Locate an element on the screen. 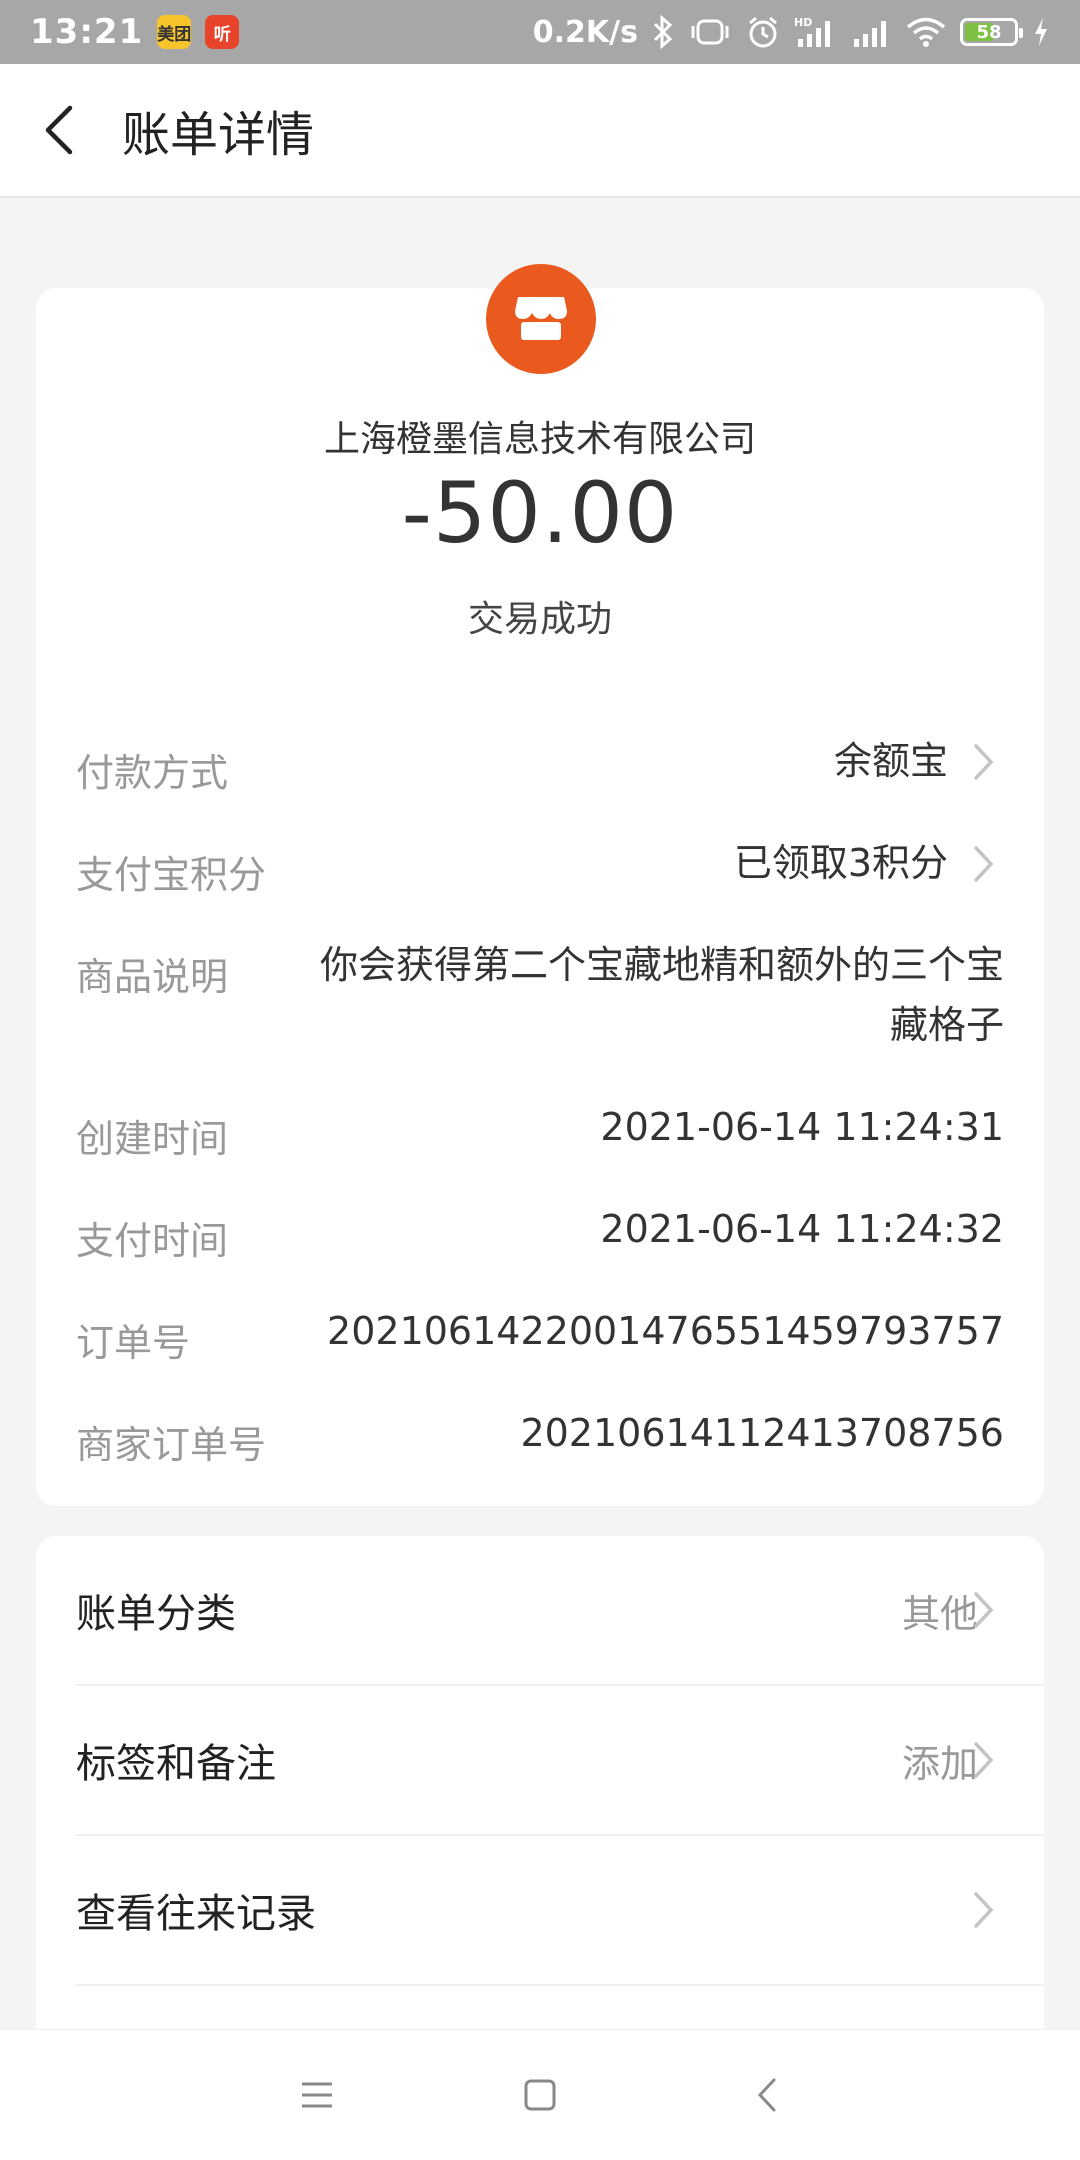 The image size is (1080, 2160). chevron-left-icon is located at coordinates (59, 130).